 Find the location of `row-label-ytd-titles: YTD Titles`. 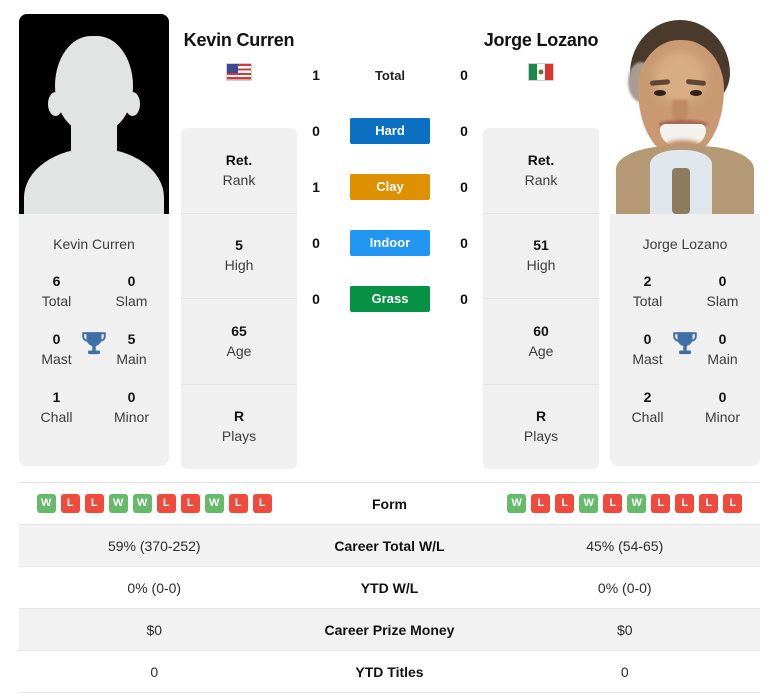

row-label-ytd-titles: YTD Titles is located at coordinates (389, 671).